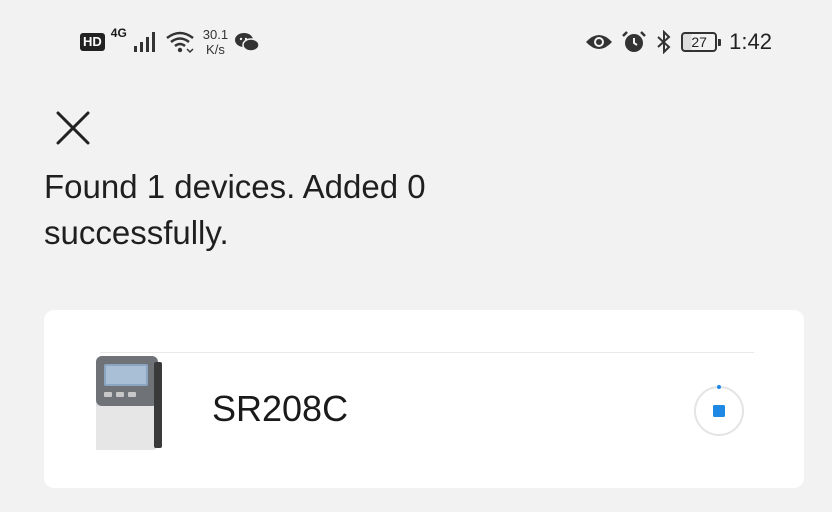  Describe the element at coordinates (118, 33) in the screenshot. I see `network-type: 4G` at that location.